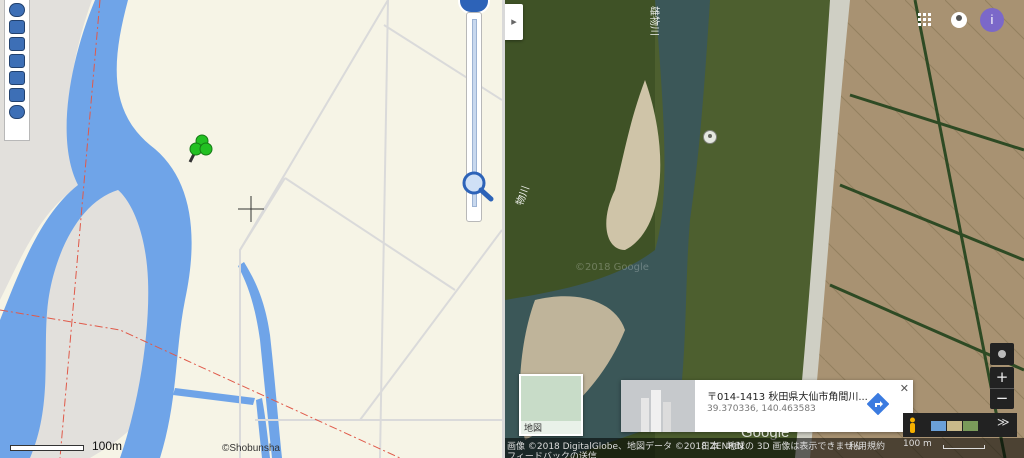 The image size is (1024, 458). Describe the element at coordinates (17, 78) in the screenshot. I see `satellite-icon` at that location.